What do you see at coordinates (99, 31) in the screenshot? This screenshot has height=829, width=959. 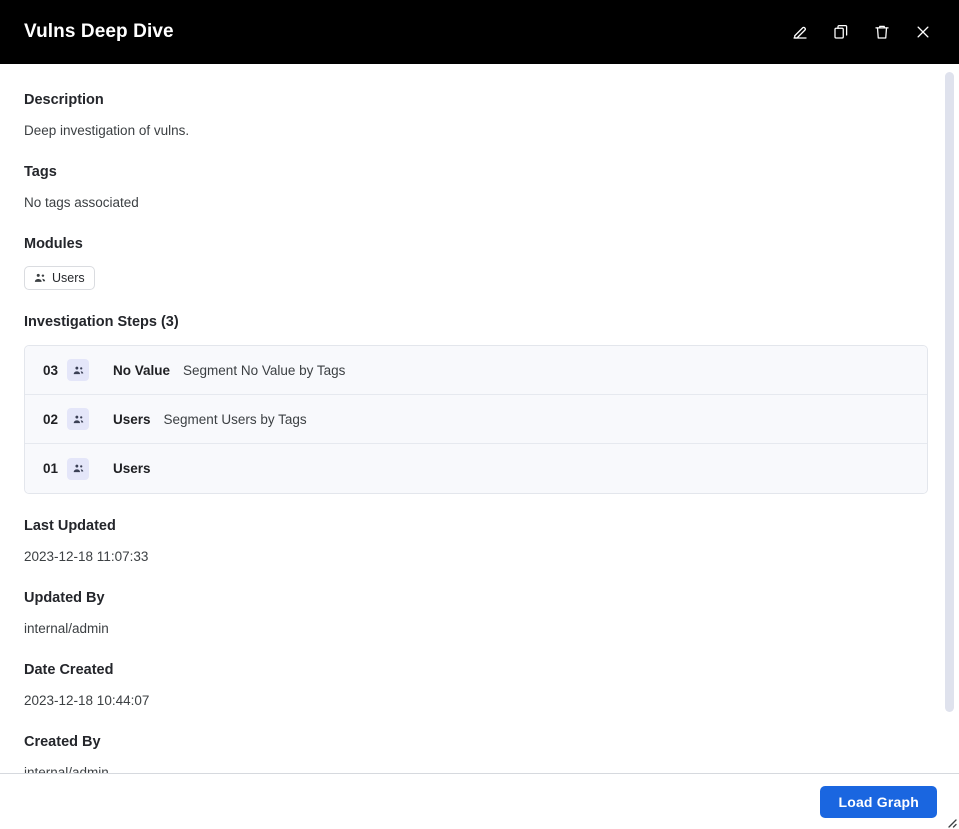 I see `page-title: Vulns Deep Dive` at bounding box center [99, 31].